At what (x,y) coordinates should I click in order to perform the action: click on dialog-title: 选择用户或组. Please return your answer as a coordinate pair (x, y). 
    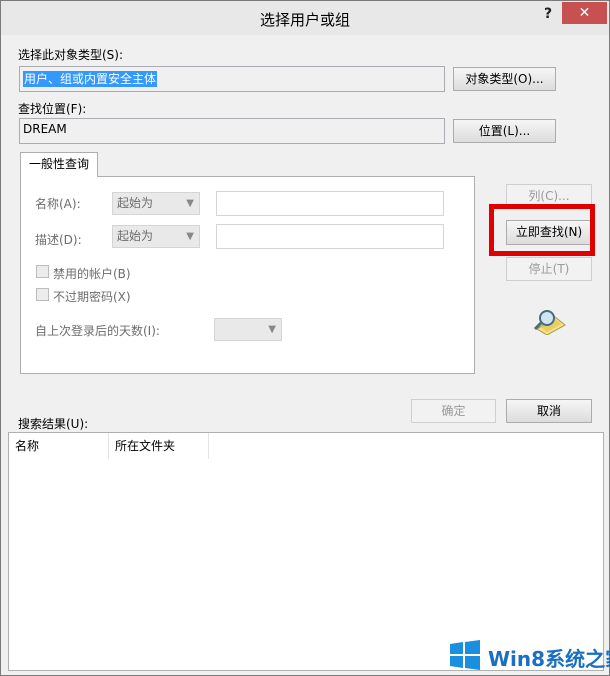
    Looking at the image, I should click on (304, 20).